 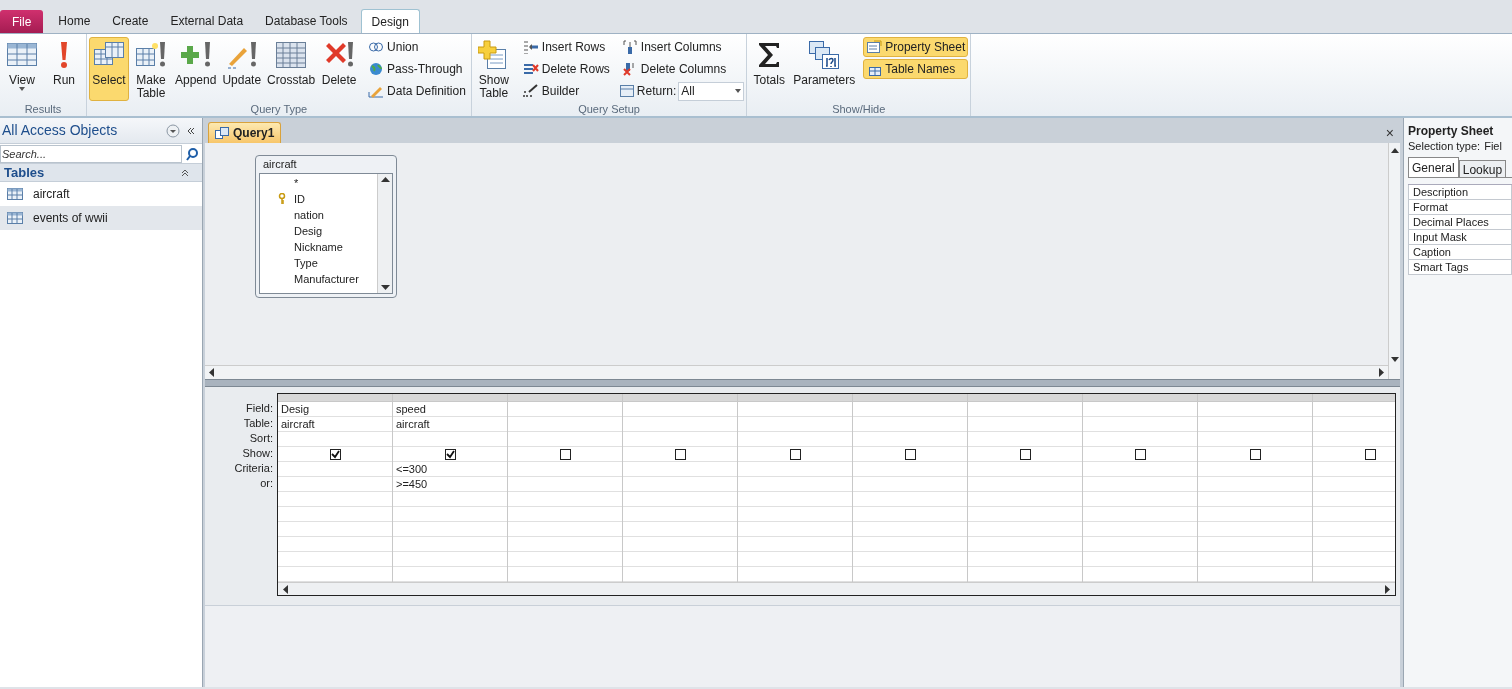 What do you see at coordinates (109, 69) in the screenshot?
I see `ribbon-button: Select` at bounding box center [109, 69].